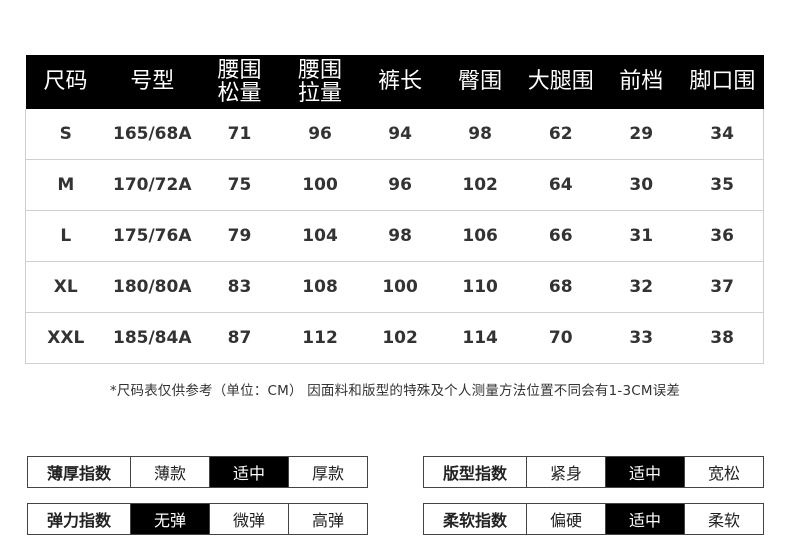 The width and height of the screenshot is (790, 536). I want to click on cell-leg-opening: 34, so click(723, 134).